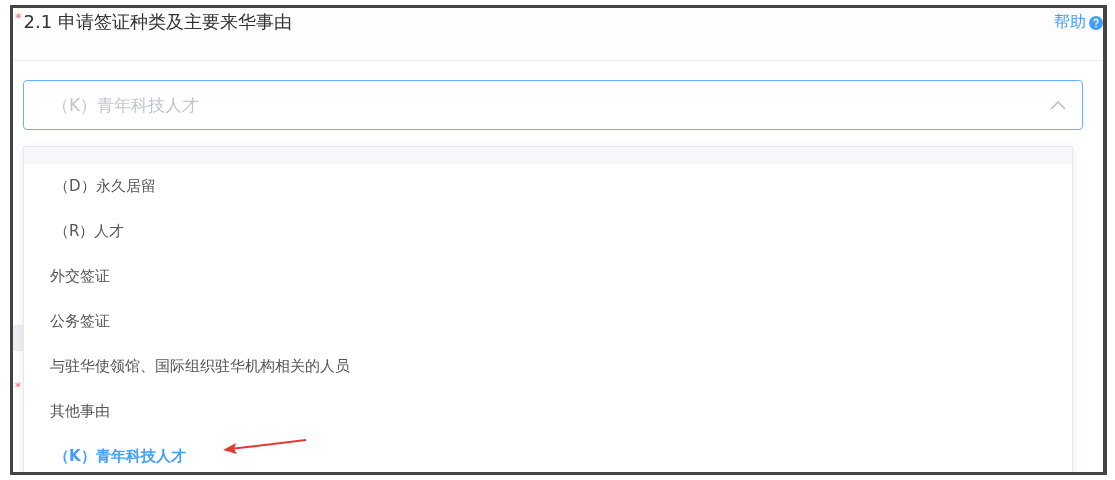  What do you see at coordinates (548, 321) in the screenshot?
I see `dropdown-option: 公务签证` at bounding box center [548, 321].